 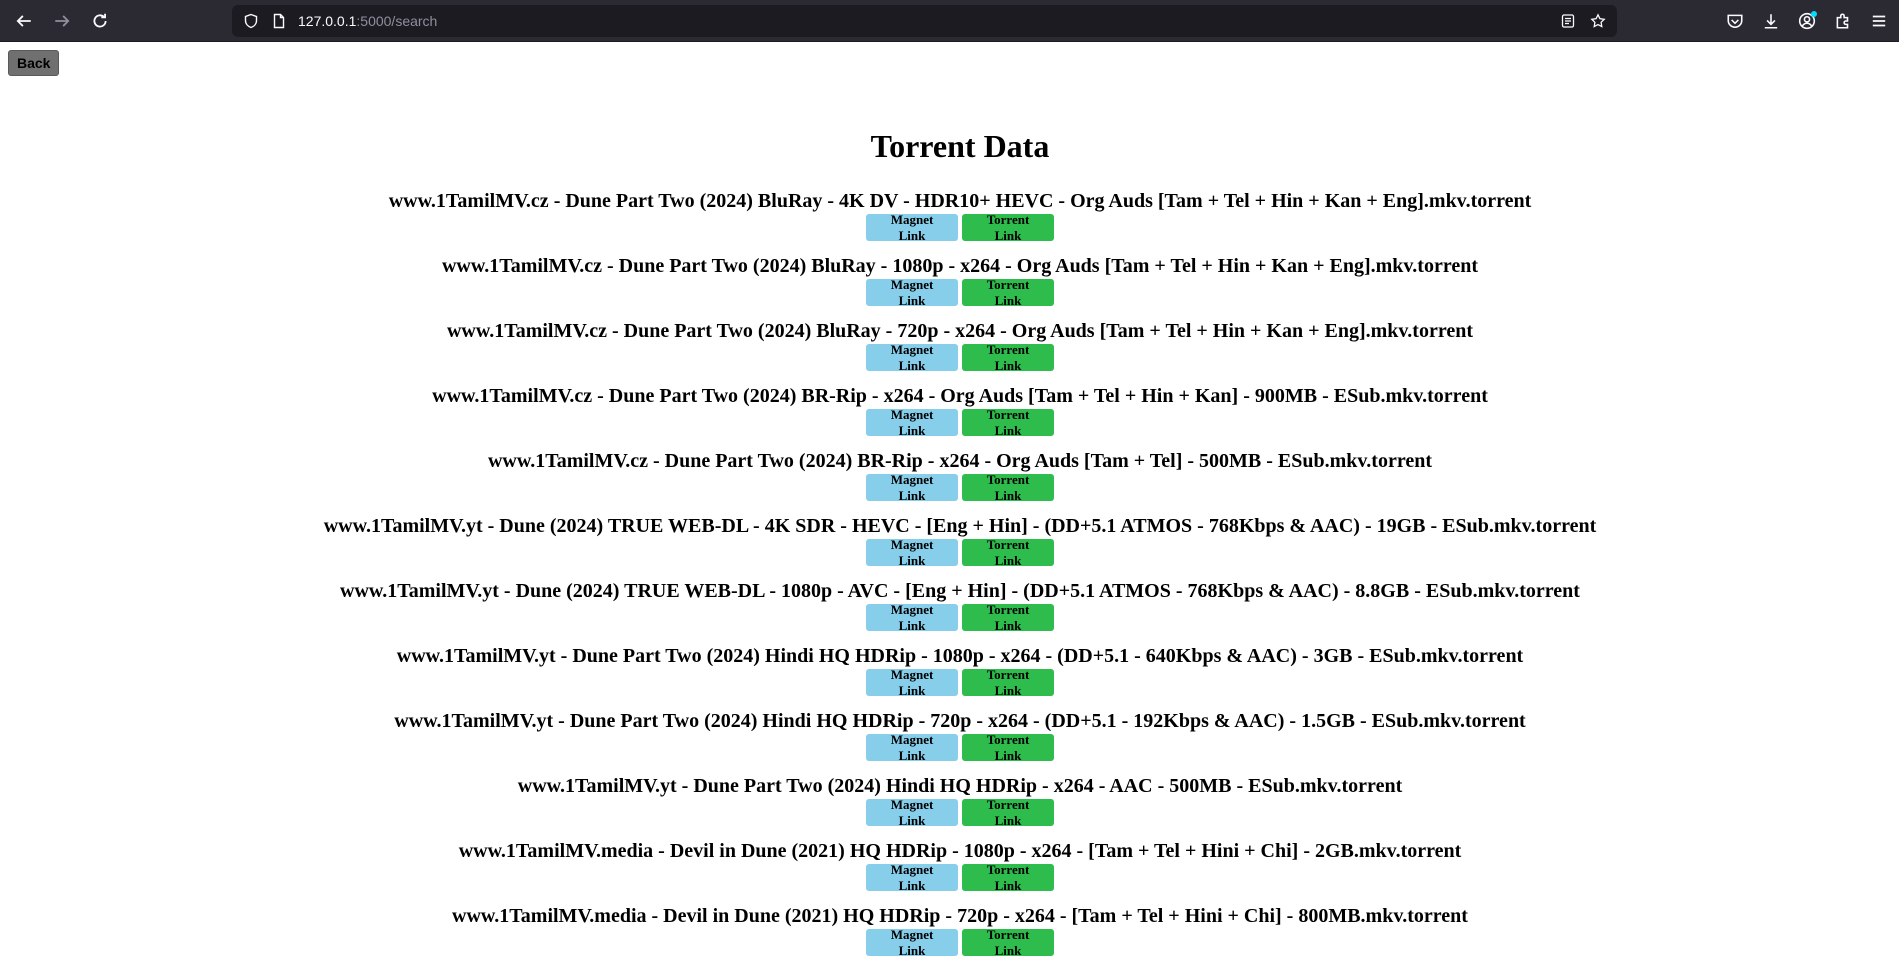 What do you see at coordinates (251, 21) in the screenshot?
I see `shield-icon` at bounding box center [251, 21].